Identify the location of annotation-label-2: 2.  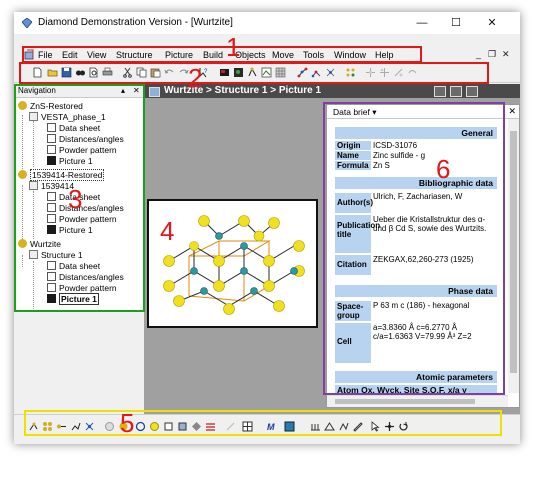
(195, 78).